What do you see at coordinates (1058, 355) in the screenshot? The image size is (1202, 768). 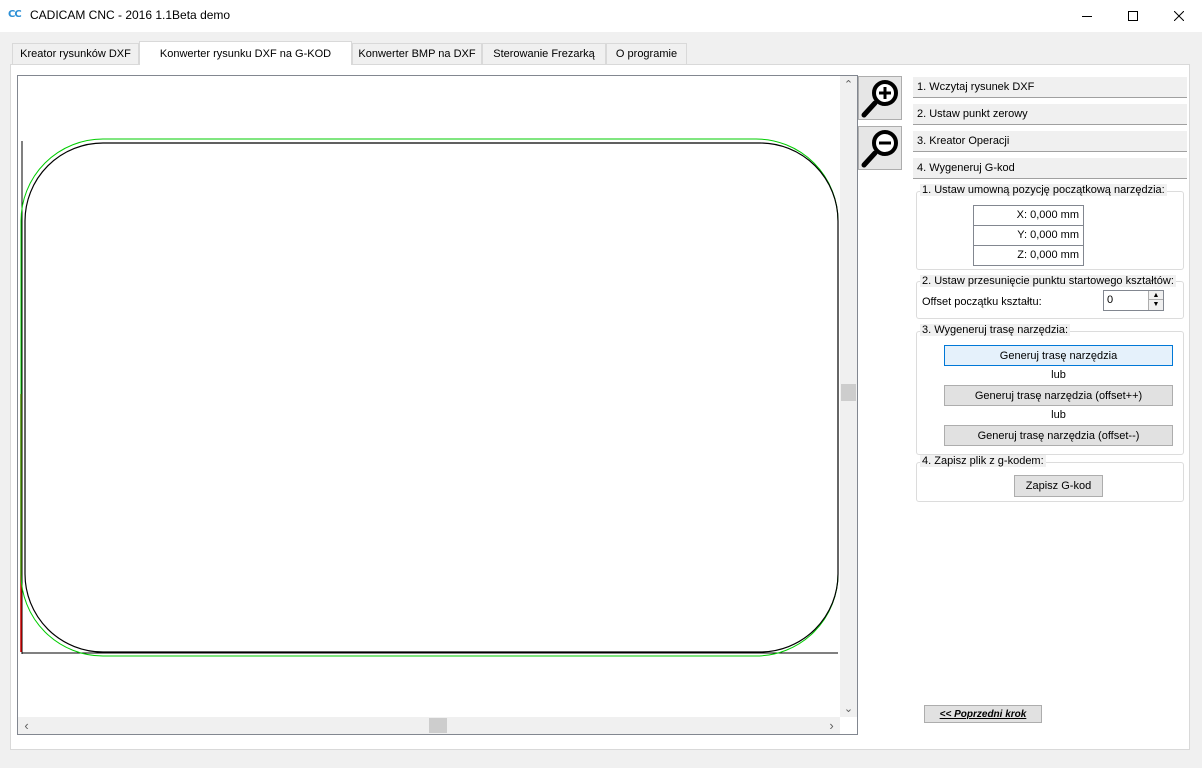 I see `generate-toolpath-button: Generuj trasę narzędzia` at bounding box center [1058, 355].